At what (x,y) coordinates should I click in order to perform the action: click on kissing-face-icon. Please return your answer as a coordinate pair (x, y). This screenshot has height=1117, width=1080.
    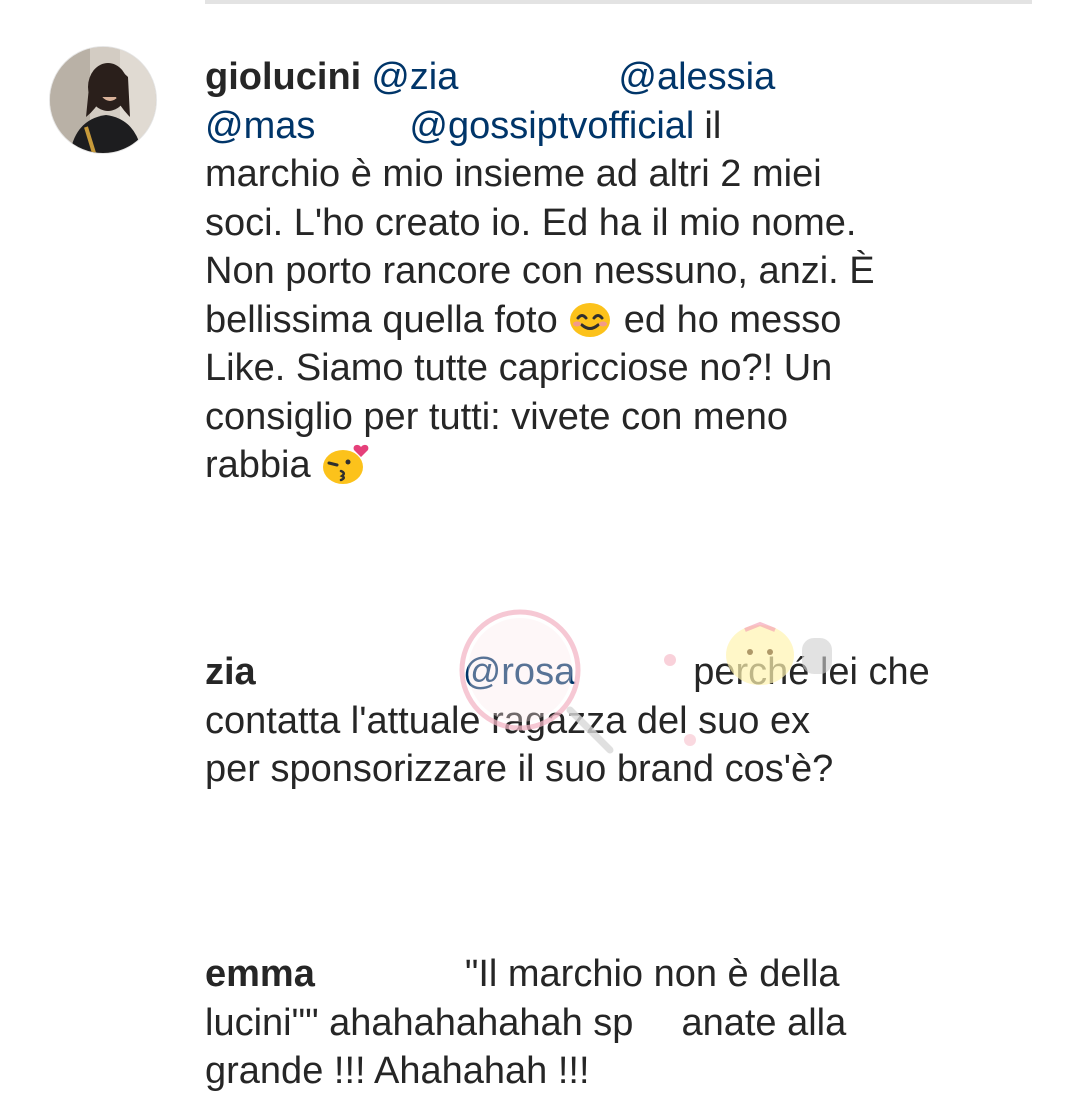
    Looking at the image, I should click on (345, 463).